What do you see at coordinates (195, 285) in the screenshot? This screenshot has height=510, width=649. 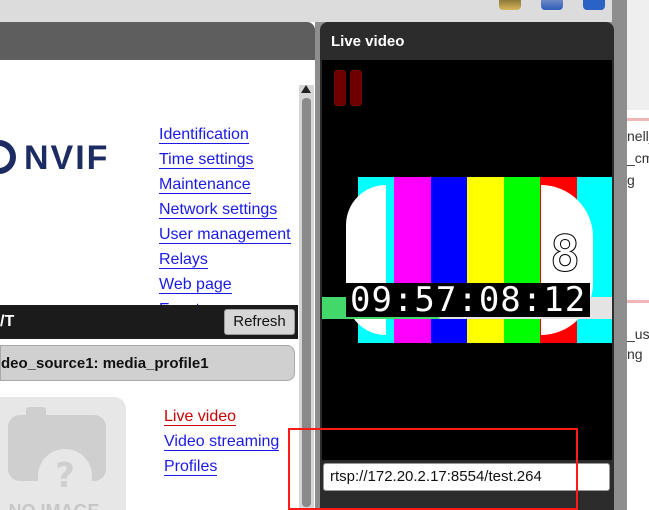 I see `nav-label: Web page` at bounding box center [195, 285].